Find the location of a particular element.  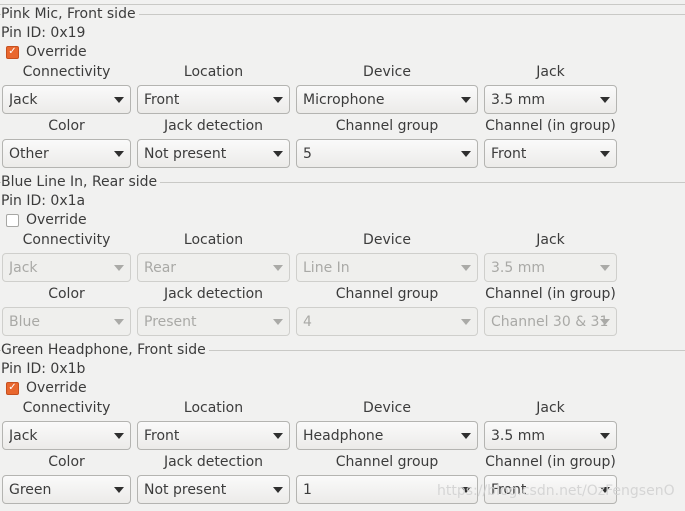

pin-section-title: Pink Mic, Front side is located at coordinates (70, 14).